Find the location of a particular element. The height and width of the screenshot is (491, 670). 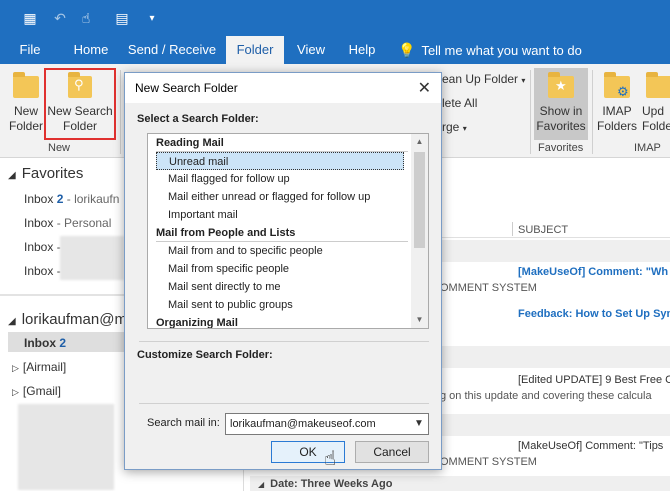

show-in-favorites-button: ★ Show in Favorites is located at coordinates (561, 103).